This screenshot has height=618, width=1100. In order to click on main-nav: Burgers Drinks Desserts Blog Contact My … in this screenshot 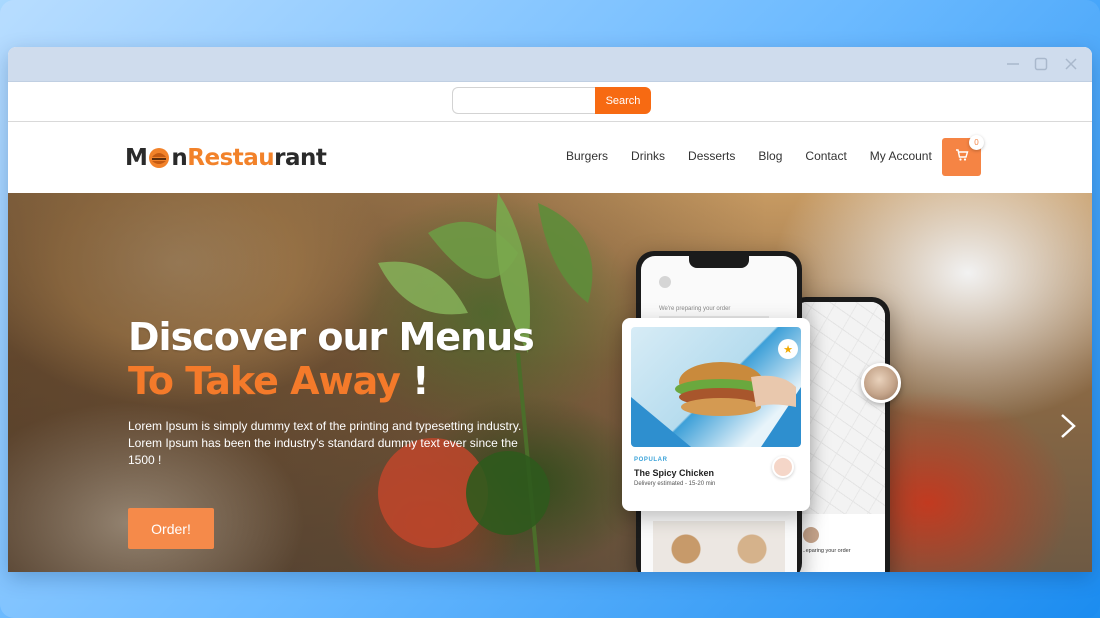, I will do `click(760, 156)`.